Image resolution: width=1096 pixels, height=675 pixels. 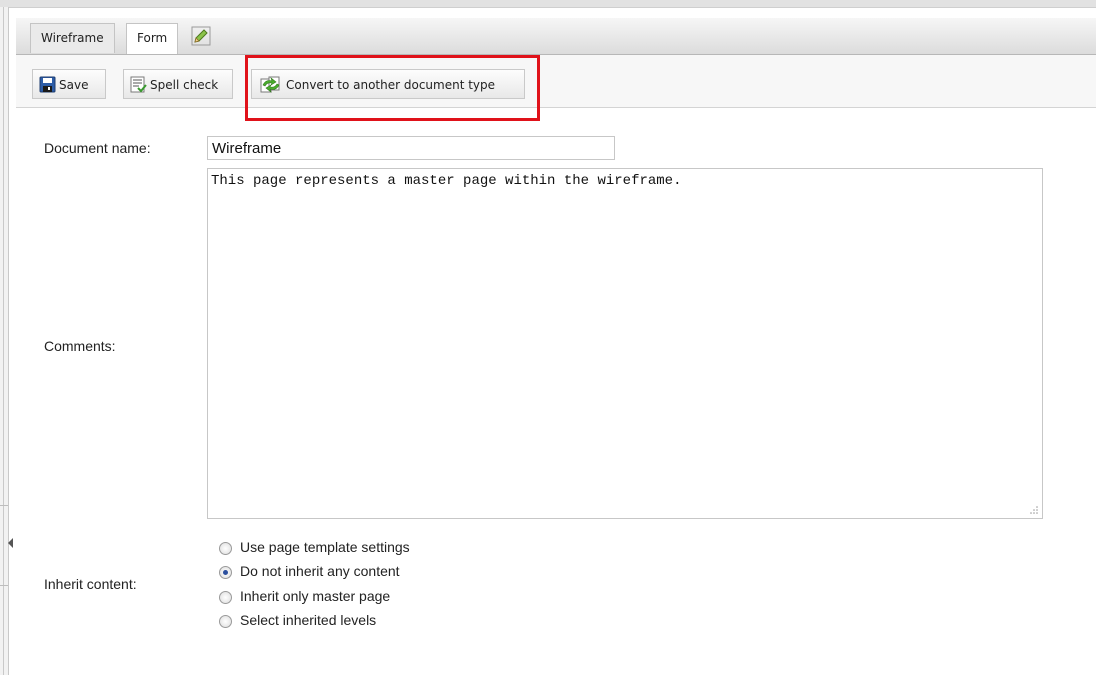 I want to click on radio-label: Select inherited levels, so click(x=308, y=620).